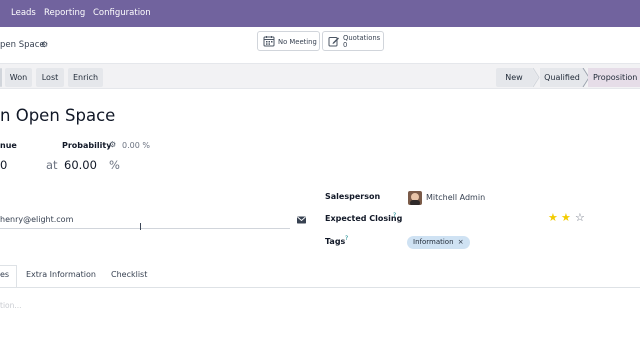 The width and height of the screenshot is (640, 360). Describe the element at coordinates (566, 217) in the screenshot. I see `priority-star-2: ★` at that location.